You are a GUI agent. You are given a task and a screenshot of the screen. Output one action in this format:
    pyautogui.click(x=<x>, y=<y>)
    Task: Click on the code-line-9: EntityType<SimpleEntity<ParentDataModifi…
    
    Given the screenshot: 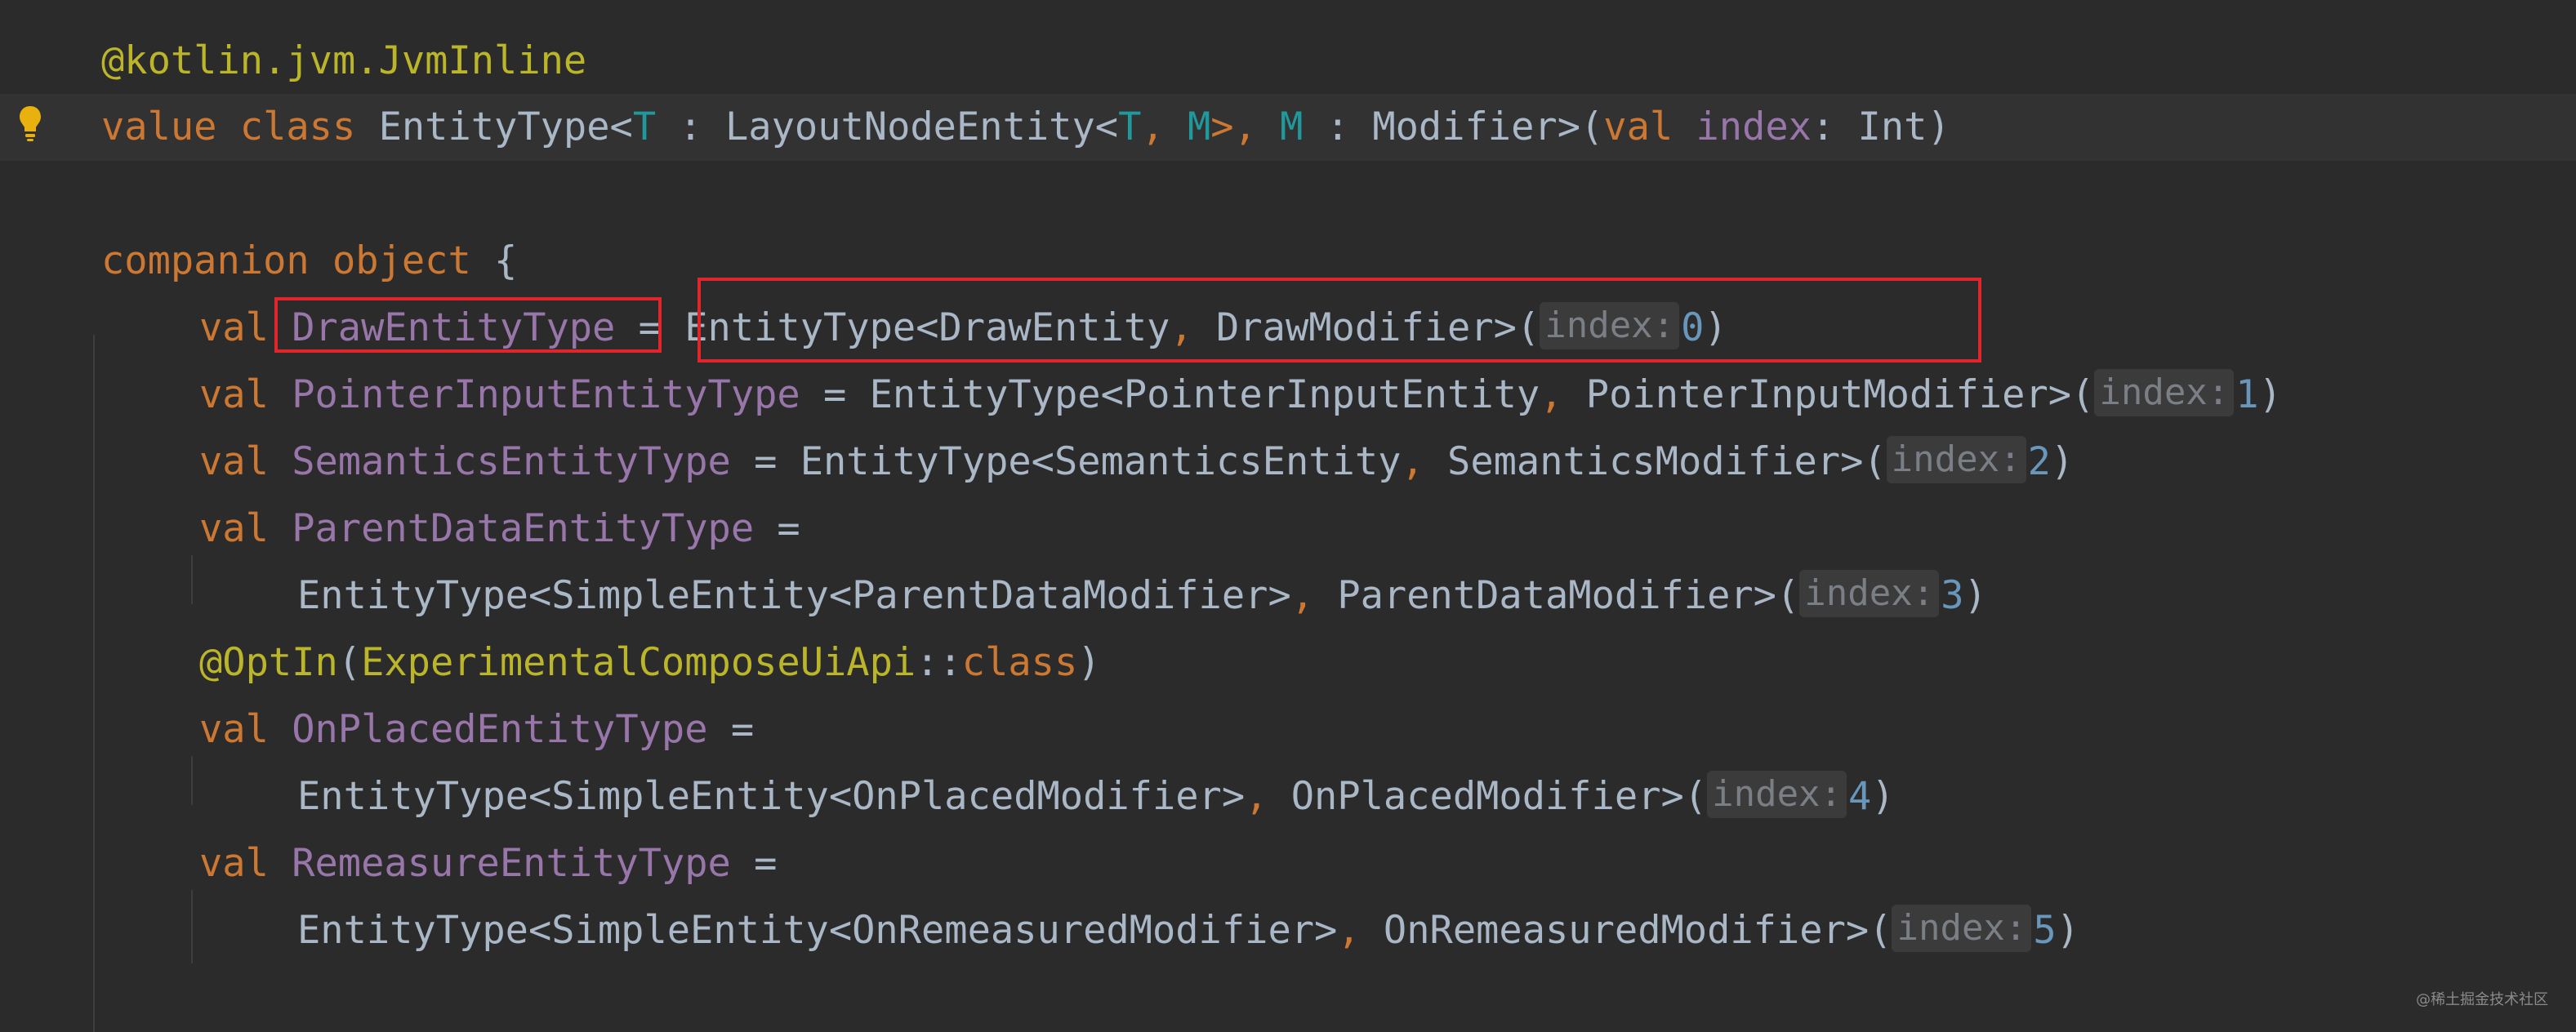 What is the action you would take?
    pyautogui.click(x=1288, y=596)
    